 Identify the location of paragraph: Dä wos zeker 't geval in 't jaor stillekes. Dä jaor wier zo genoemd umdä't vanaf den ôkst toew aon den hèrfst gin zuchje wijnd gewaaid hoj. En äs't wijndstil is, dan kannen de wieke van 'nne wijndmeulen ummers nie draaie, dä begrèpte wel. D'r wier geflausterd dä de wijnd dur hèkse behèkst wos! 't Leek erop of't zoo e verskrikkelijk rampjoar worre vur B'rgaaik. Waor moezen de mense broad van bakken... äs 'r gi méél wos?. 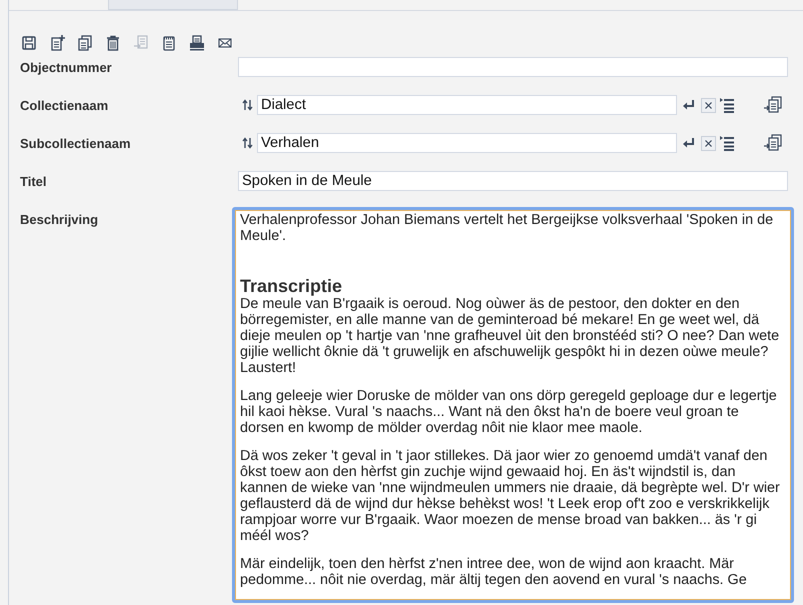
(510, 496).